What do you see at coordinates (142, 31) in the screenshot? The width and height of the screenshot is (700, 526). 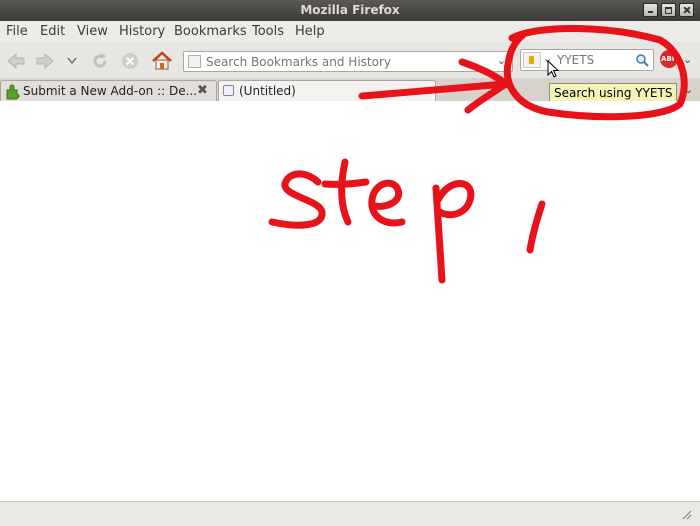 I see `menu-history: History` at bounding box center [142, 31].